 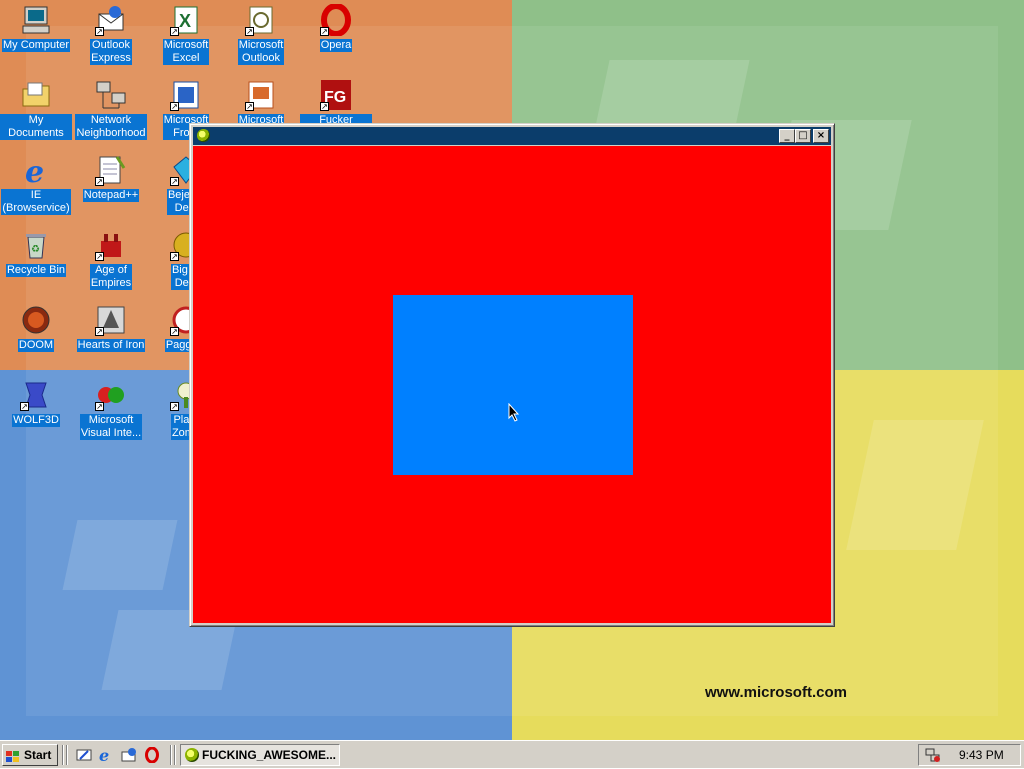 I want to click on excel-icon: X ↗, so click(x=186, y=20).